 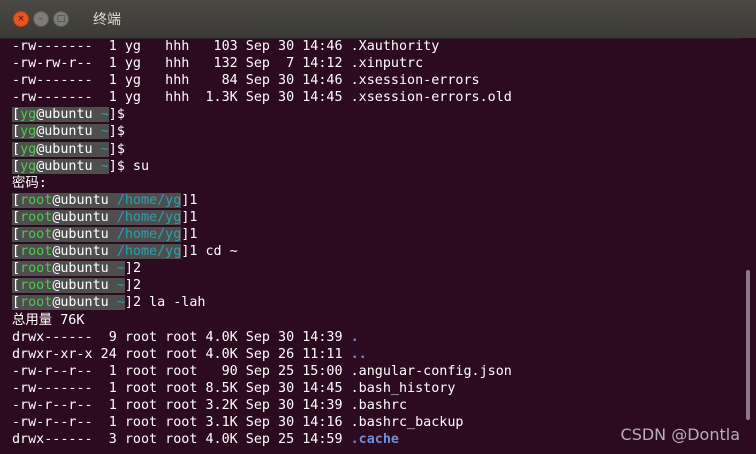 What do you see at coordinates (354, 337) in the screenshot?
I see `listing-name: .` at bounding box center [354, 337].